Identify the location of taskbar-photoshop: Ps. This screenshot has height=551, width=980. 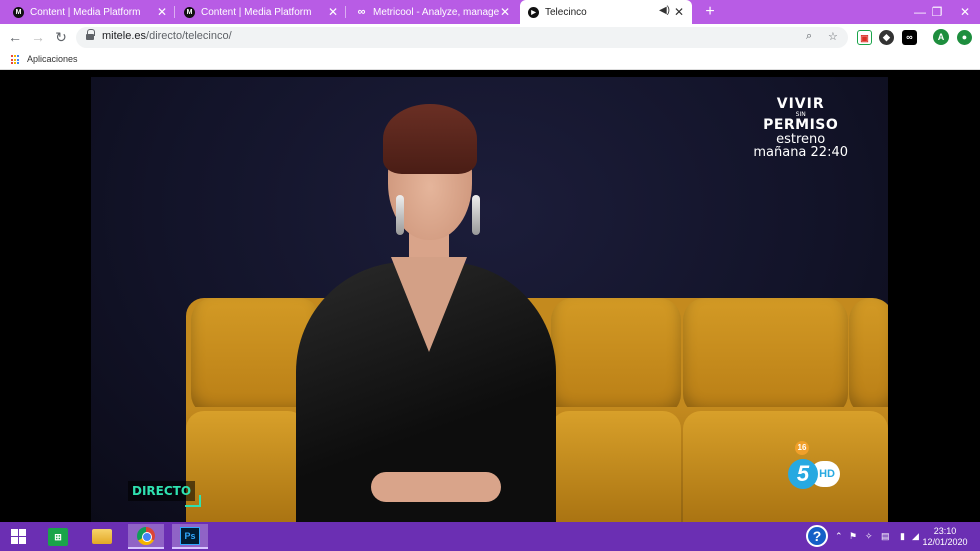
(190, 536).